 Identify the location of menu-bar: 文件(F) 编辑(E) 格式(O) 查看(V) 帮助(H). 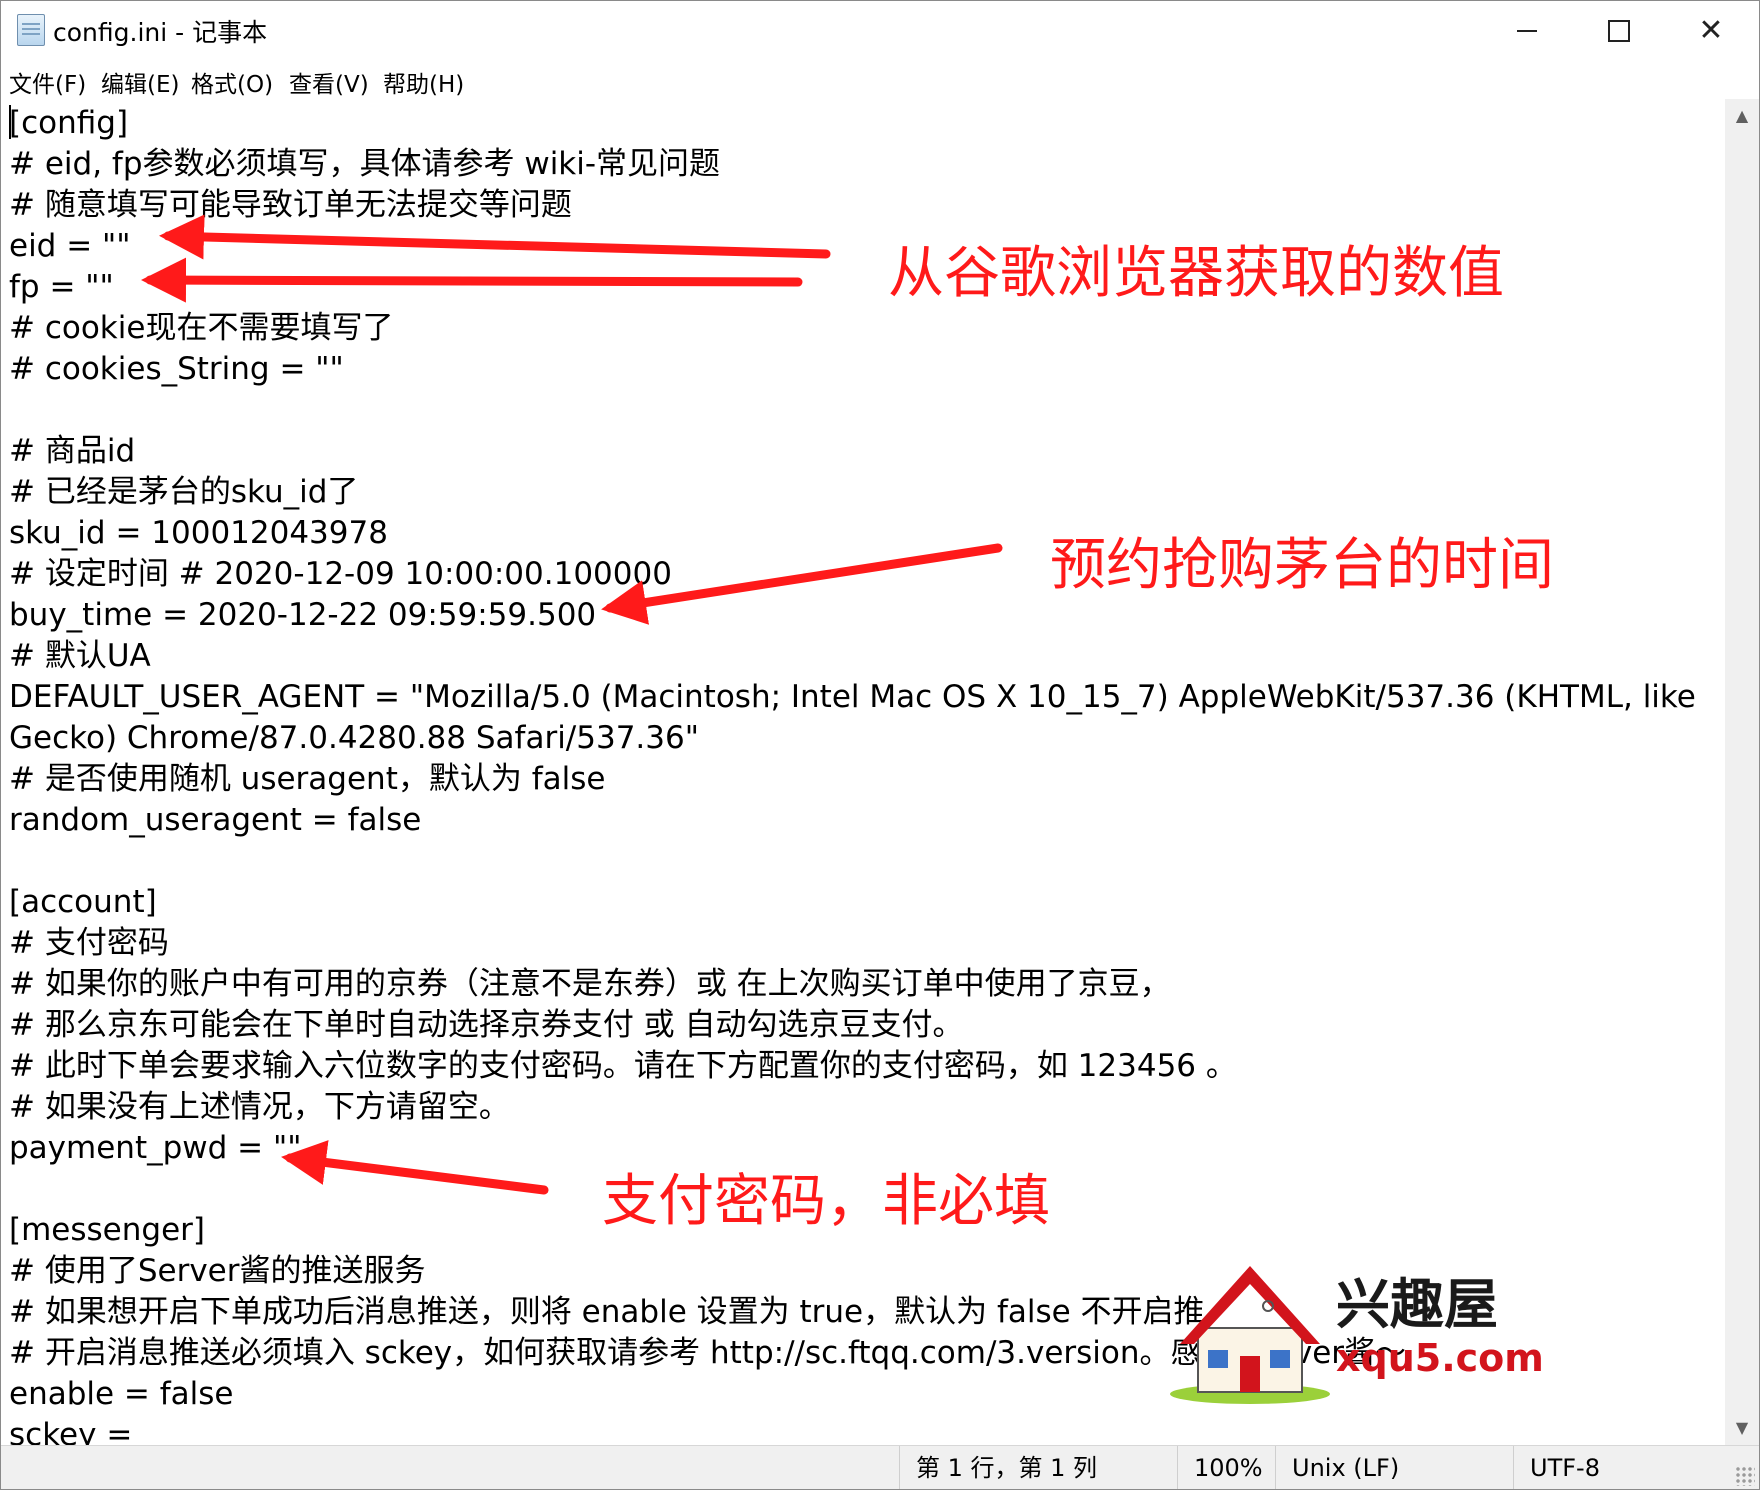
(880, 79).